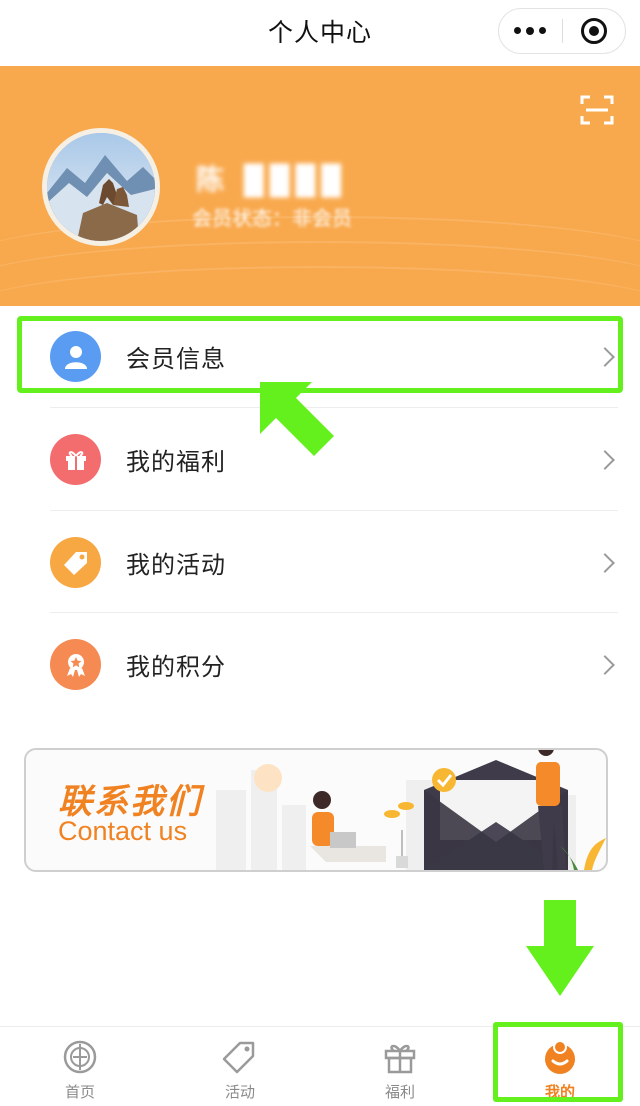 The height and width of the screenshot is (1106, 640). Describe the element at coordinates (80, 1057) in the screenshot. I see `home-icon` at that location.